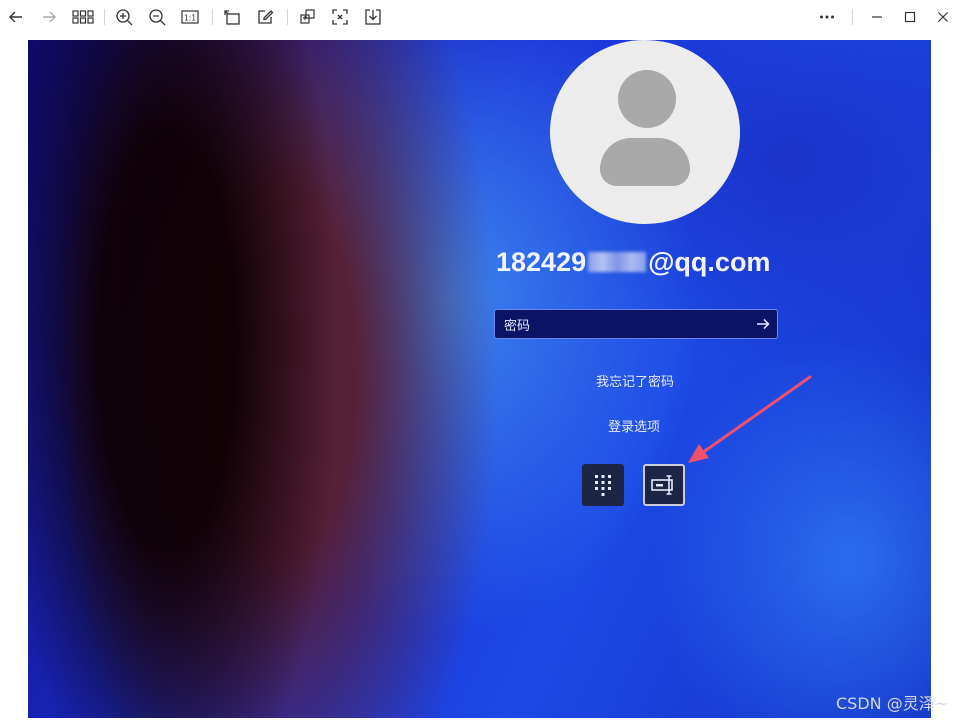 The width and height of the screenshot is (960, 720). I want to click on minimize-icon, so click(877, 17).